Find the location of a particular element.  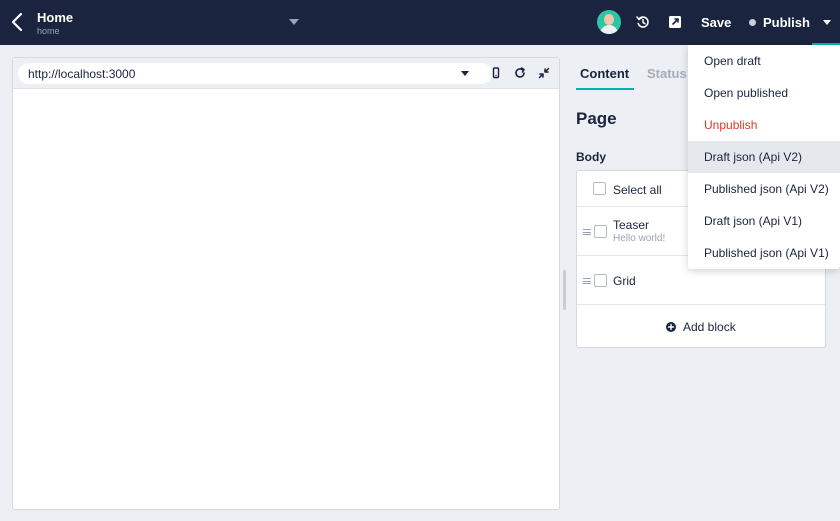

publish-button: Publish is located at coordinates (779, 22).